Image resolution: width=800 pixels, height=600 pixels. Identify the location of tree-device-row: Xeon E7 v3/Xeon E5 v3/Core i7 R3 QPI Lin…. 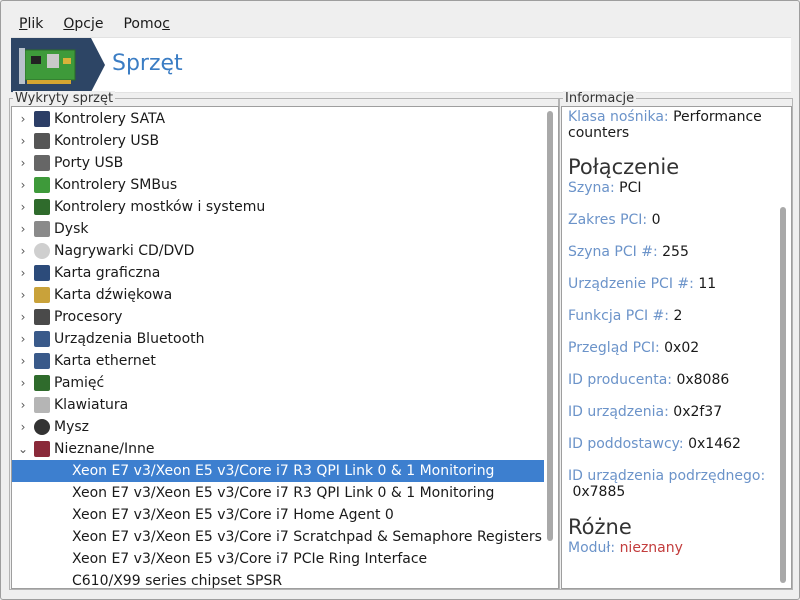
(278, 493).